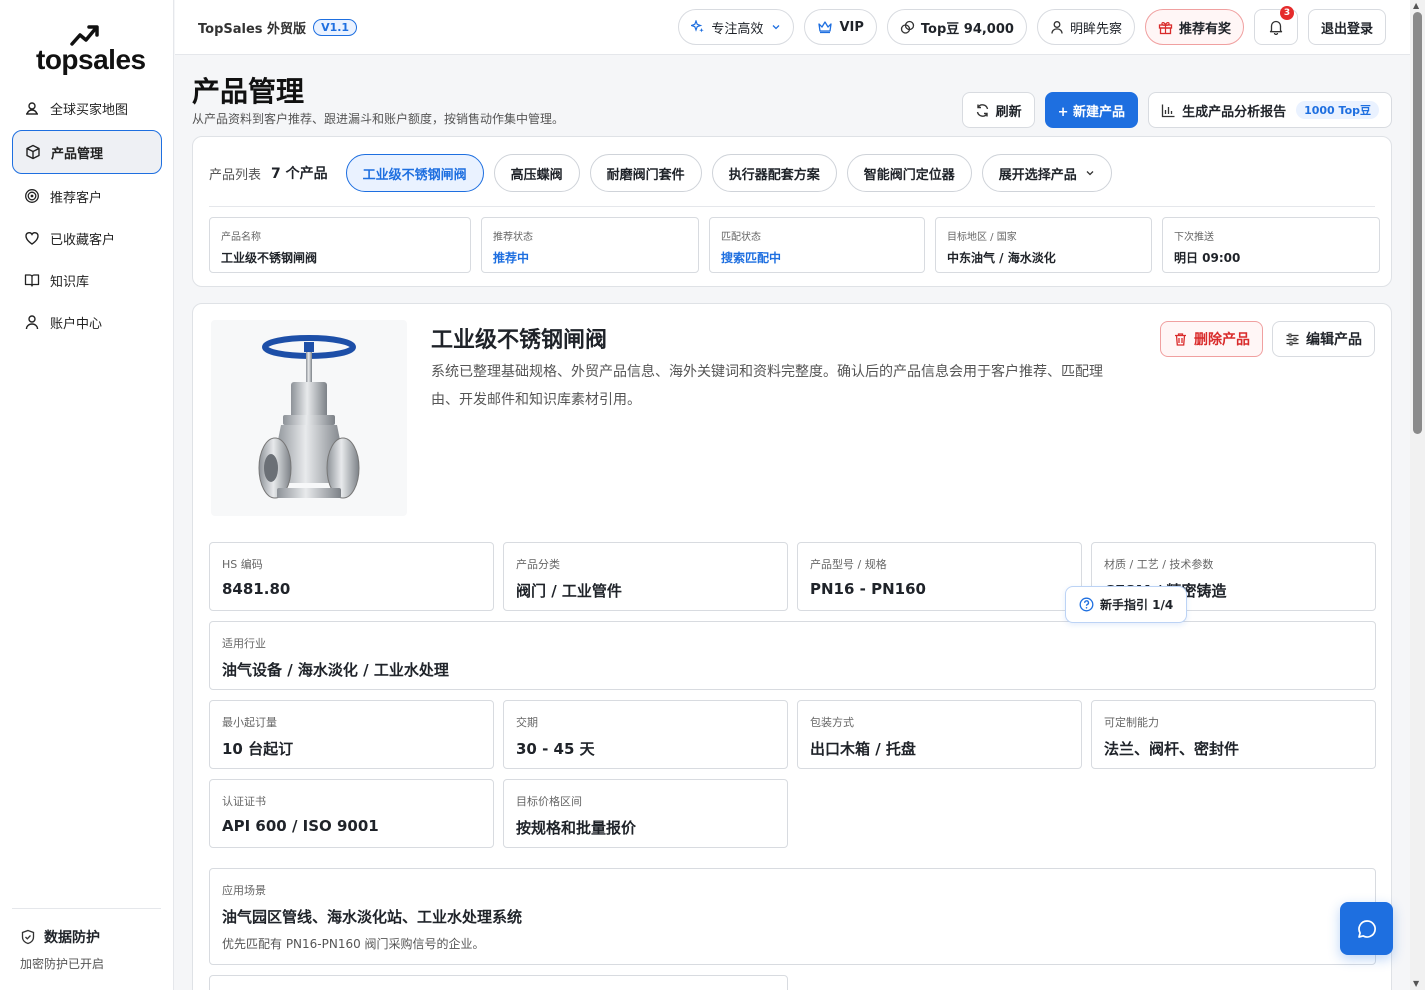 This screenshot has width=1425, height=990. Describe the element at coordinates (1046, 173) in the screenshot. I see `expand-products-dropdown: 展开选择产品` at that location.